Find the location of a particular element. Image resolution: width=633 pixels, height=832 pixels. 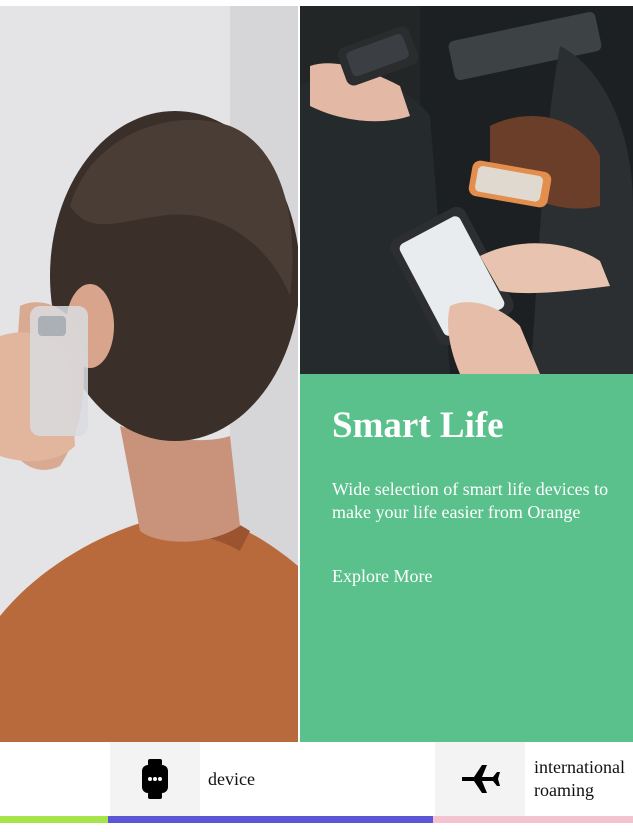

promo-title: Smart Life is located at coordinates (418, 425).